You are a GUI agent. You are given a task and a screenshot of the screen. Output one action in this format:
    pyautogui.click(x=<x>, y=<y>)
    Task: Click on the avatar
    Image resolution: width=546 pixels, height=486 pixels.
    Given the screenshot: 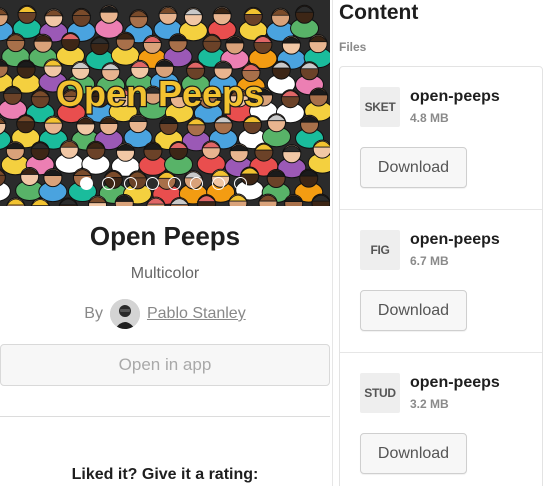 What is the action you would take?
    pyautogui.click(x=124, y=314)
    